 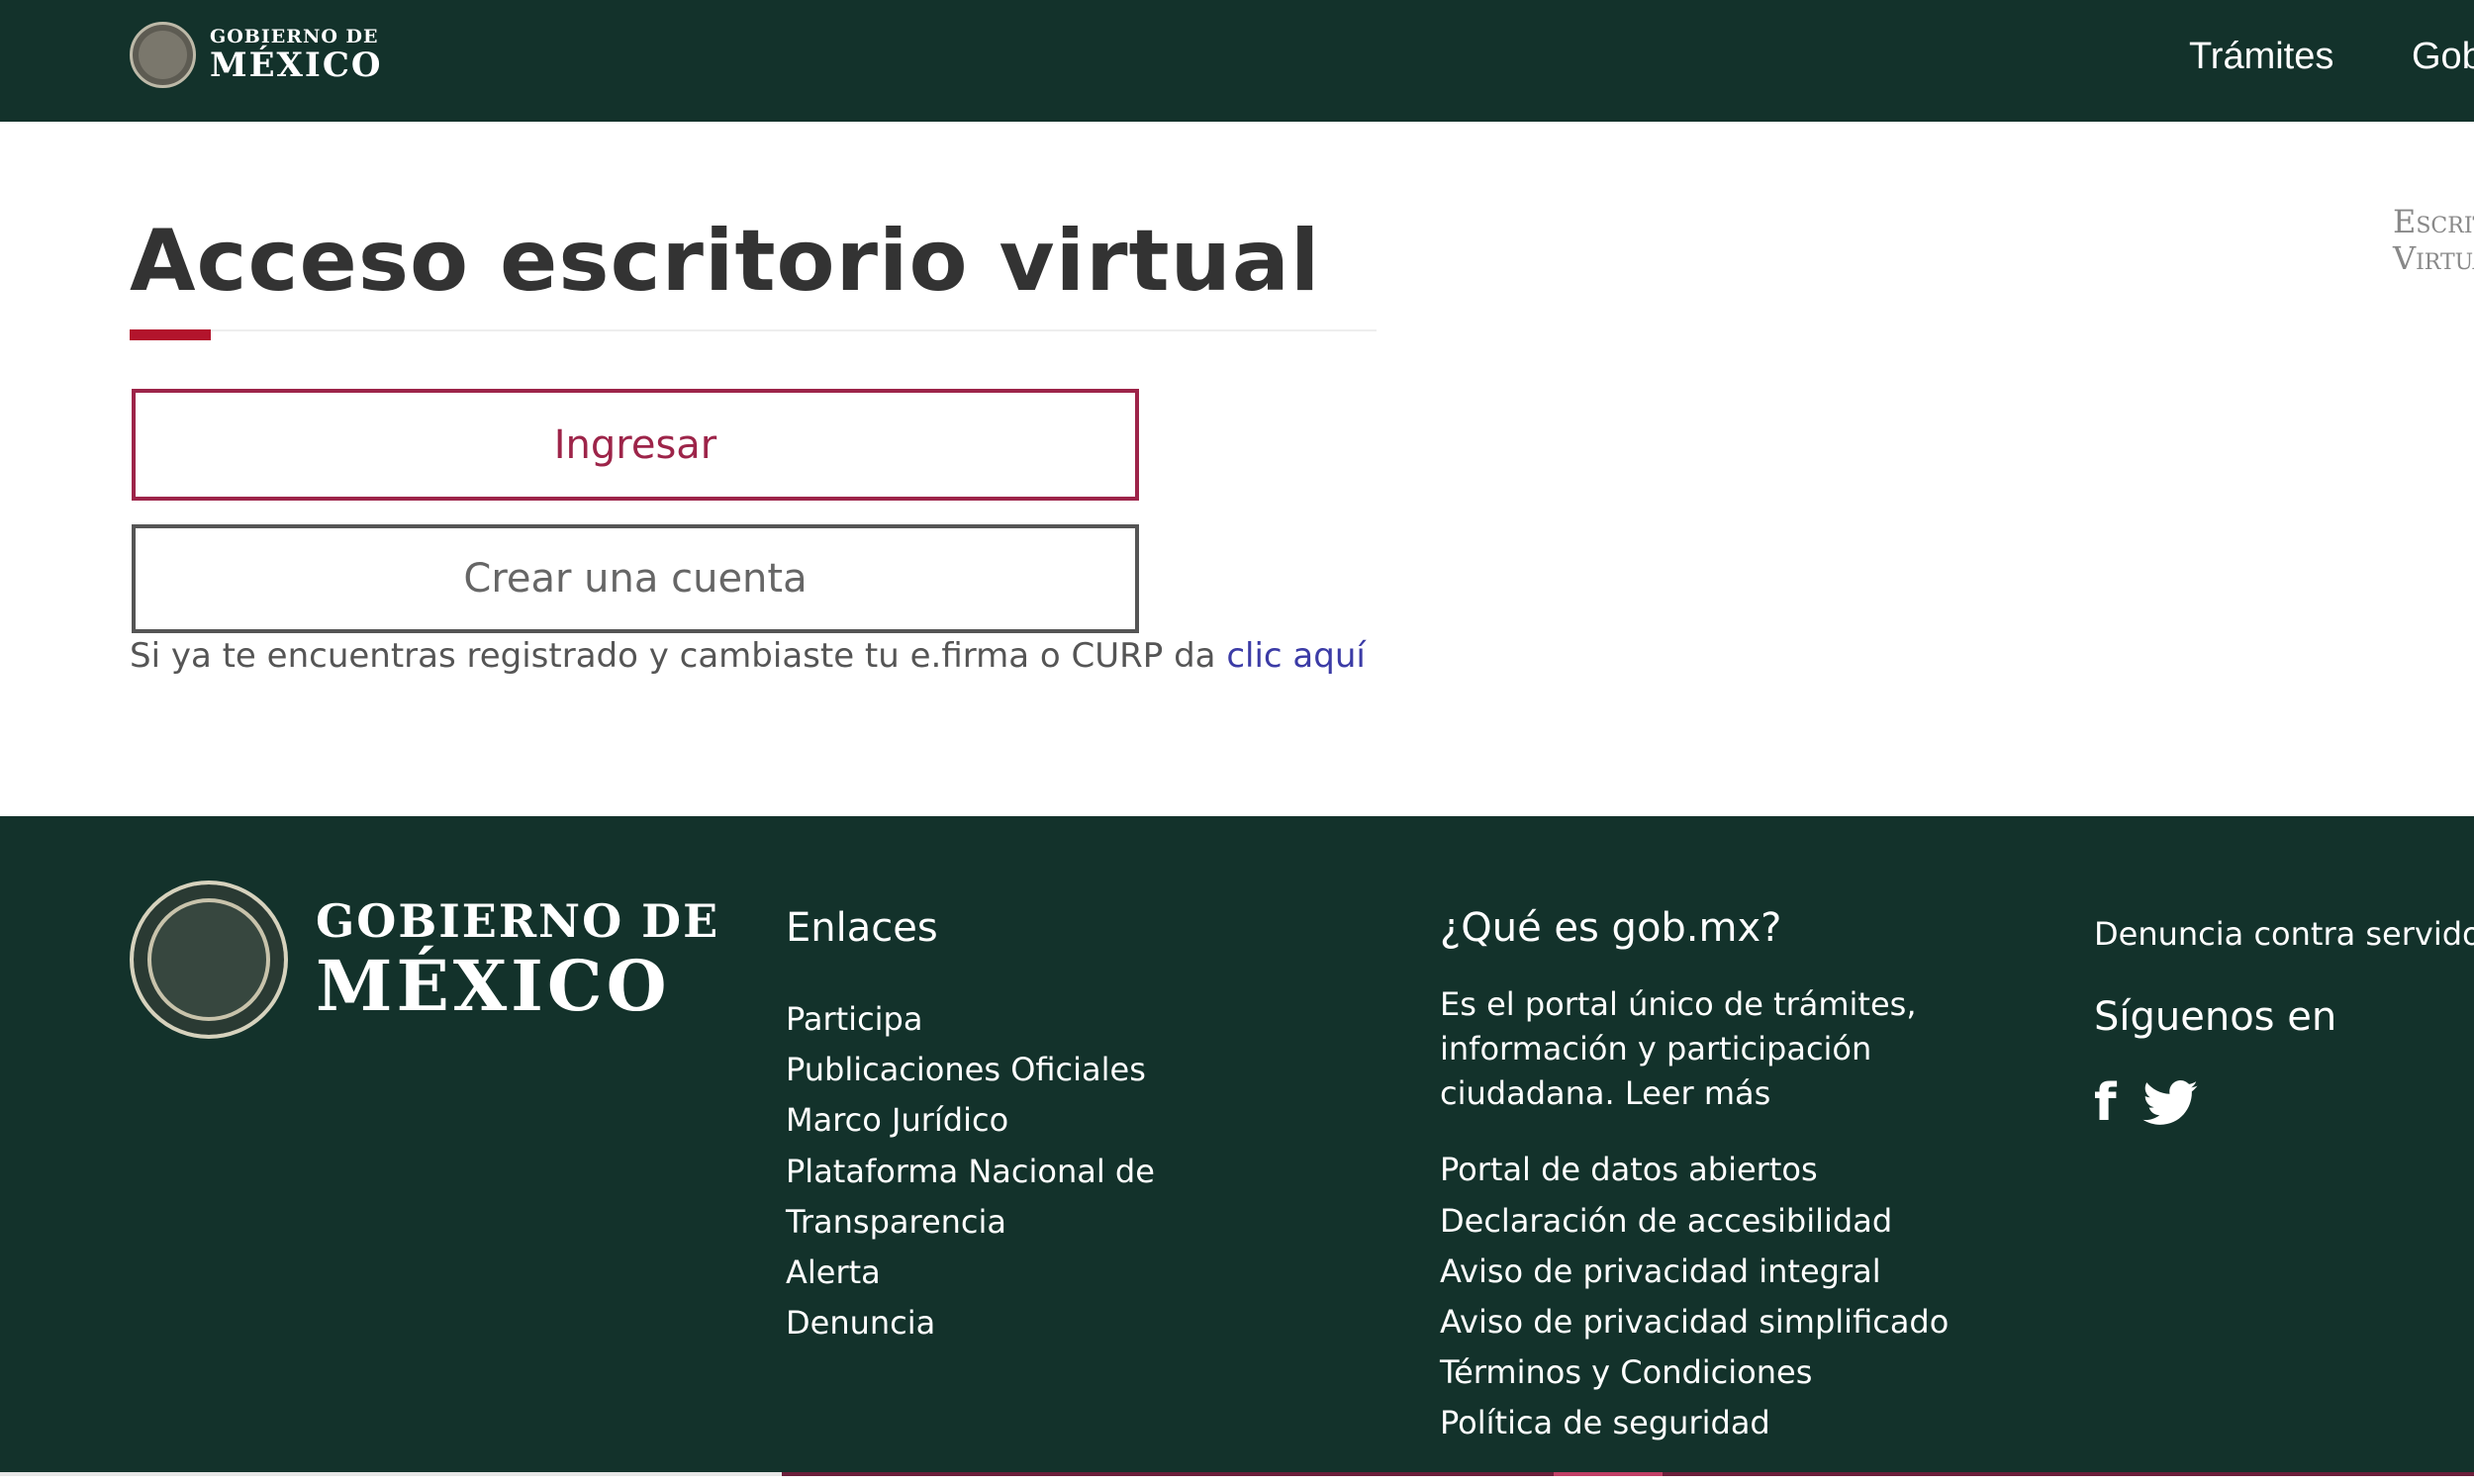 I want to click on link-participa: Participa, so click(x=854, y=1019).